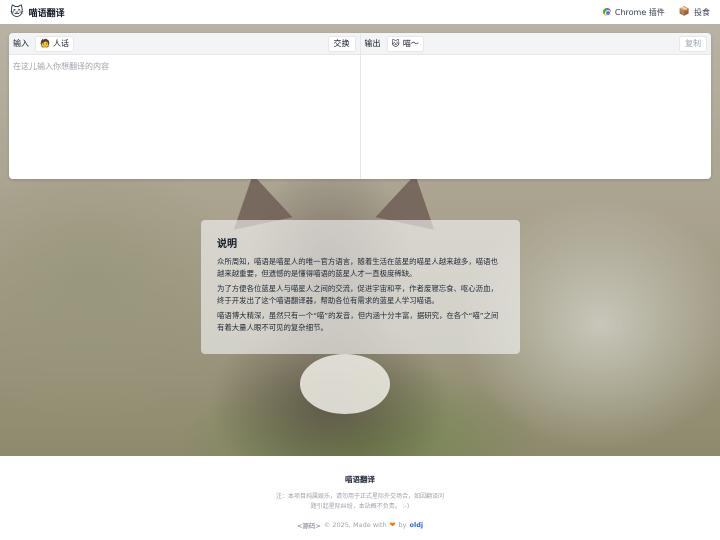 Image resolution: width=720 pixels, height=540 pixels. I want to click on swap-button: 交换, so click(341, 43).